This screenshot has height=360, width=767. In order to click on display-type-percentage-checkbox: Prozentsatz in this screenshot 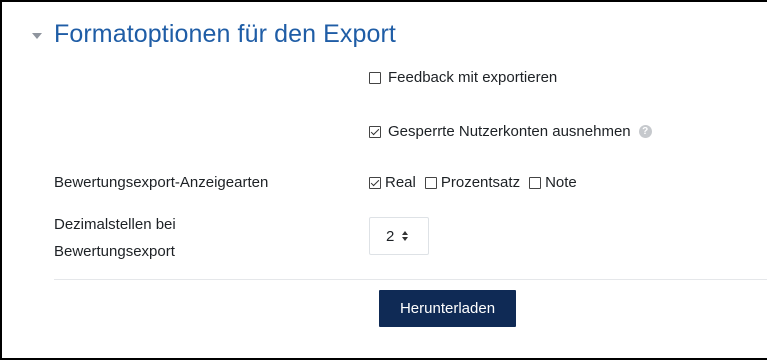, I will do `click(472, 182)`.